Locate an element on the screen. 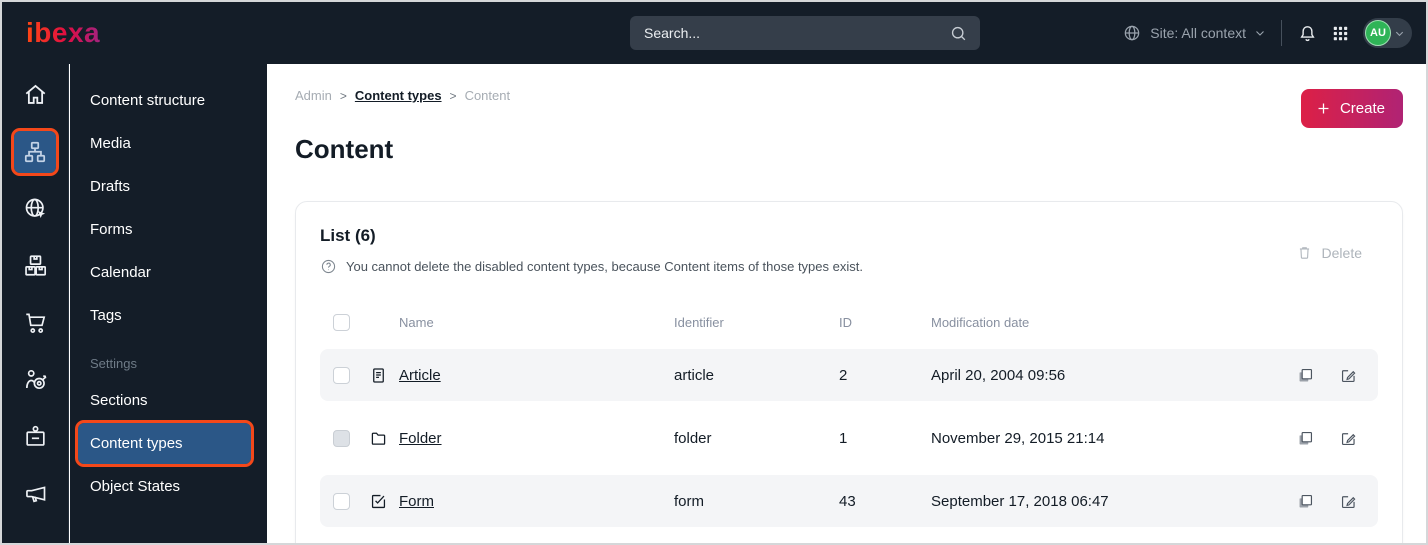  home-icon is located at coordinates (35, 95).